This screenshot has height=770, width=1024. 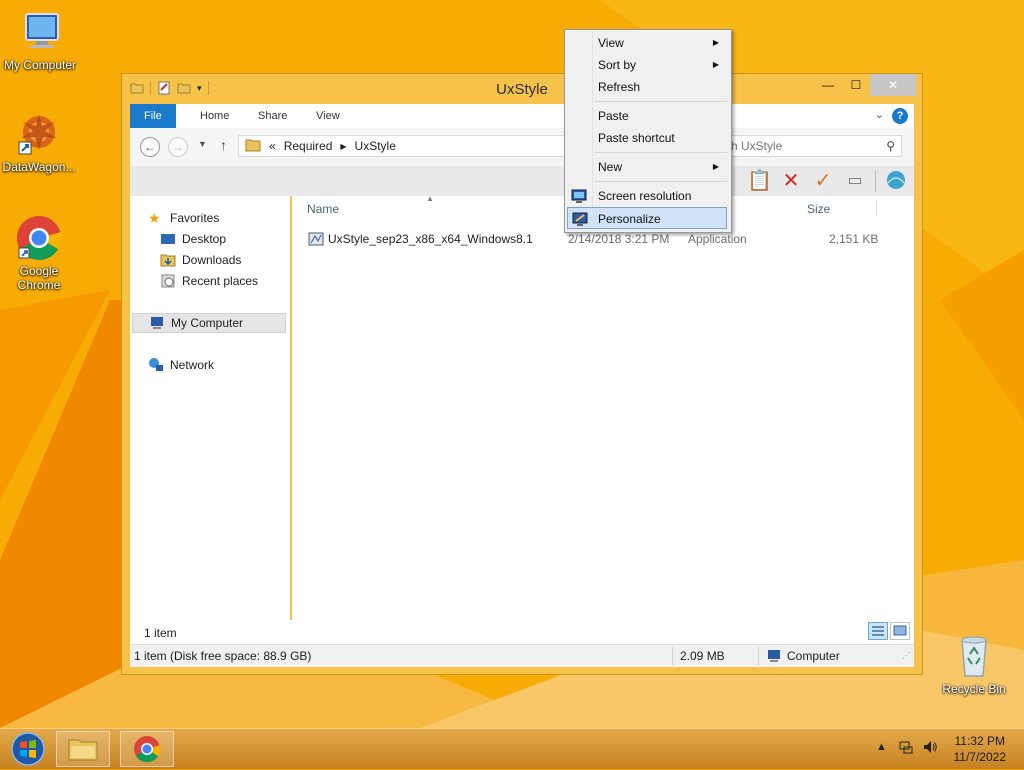 I want to click on file-explorer-icon, so click(x=83, y=750).